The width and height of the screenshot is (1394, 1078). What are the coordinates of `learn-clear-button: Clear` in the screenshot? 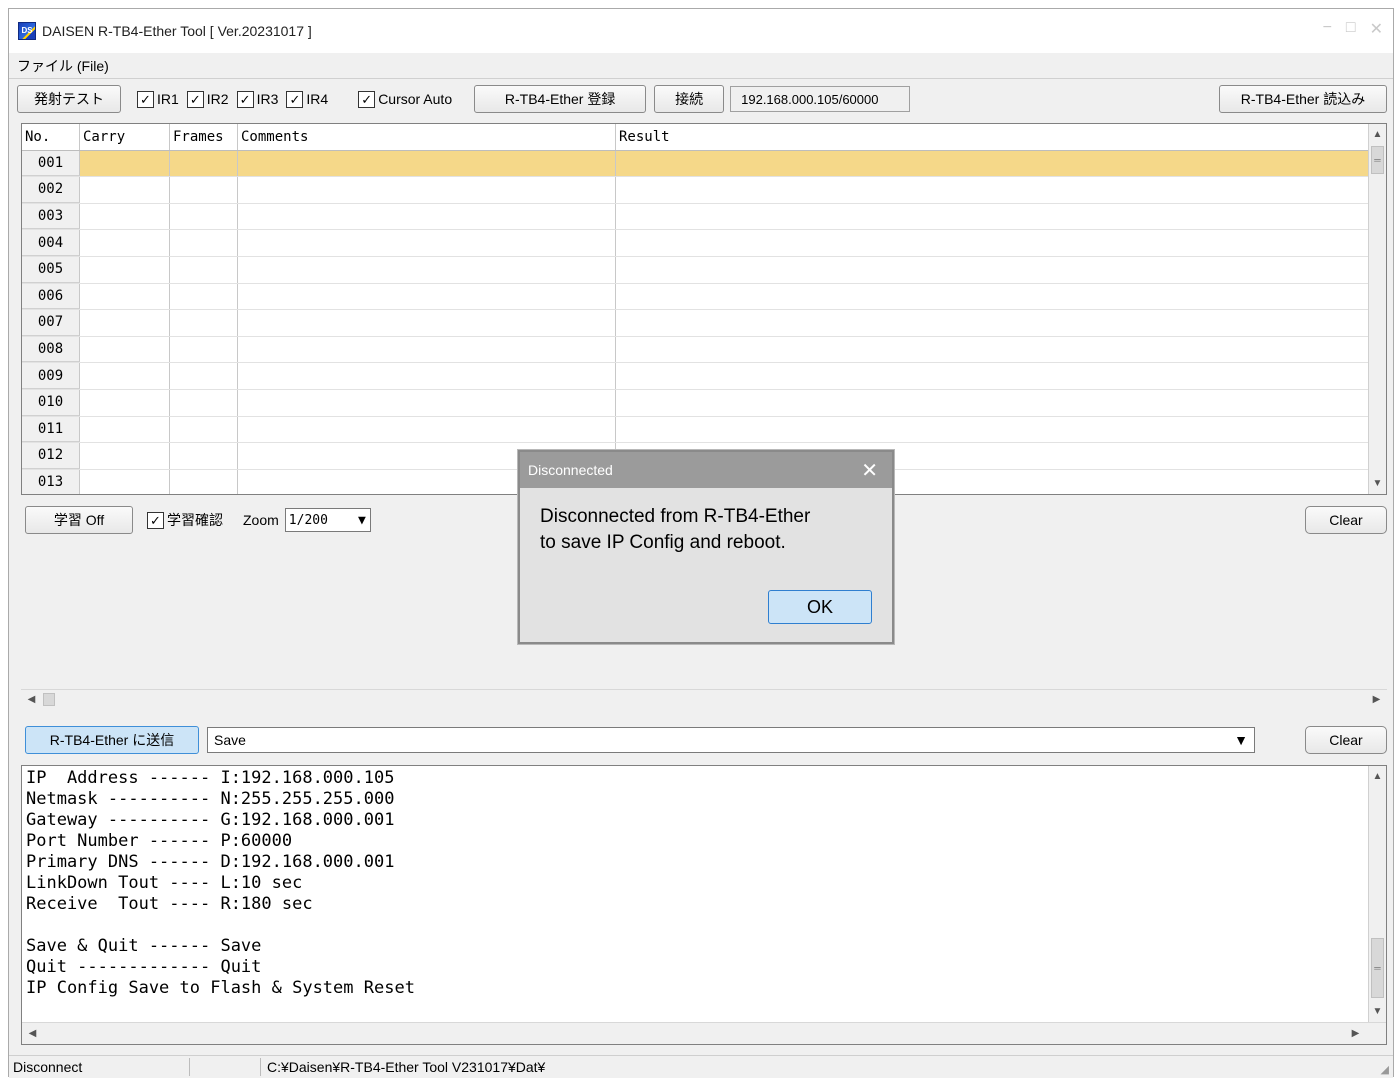 It's located at (1346, 520).